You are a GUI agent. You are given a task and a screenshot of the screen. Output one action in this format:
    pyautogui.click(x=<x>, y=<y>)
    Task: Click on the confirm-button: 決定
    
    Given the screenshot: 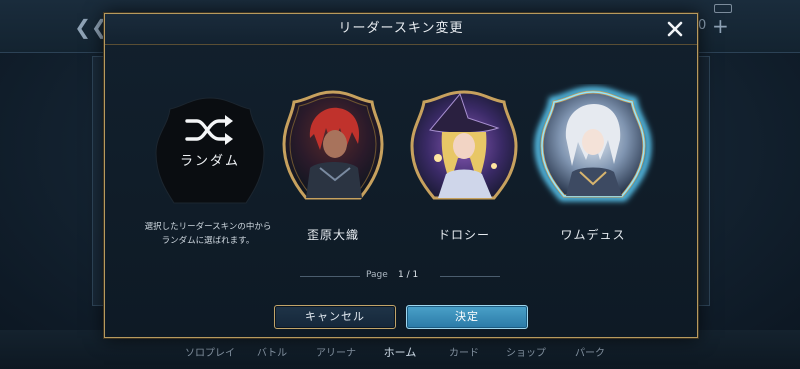 What is the action you would take?
    pyautogui.click(x=467, y=317)
    